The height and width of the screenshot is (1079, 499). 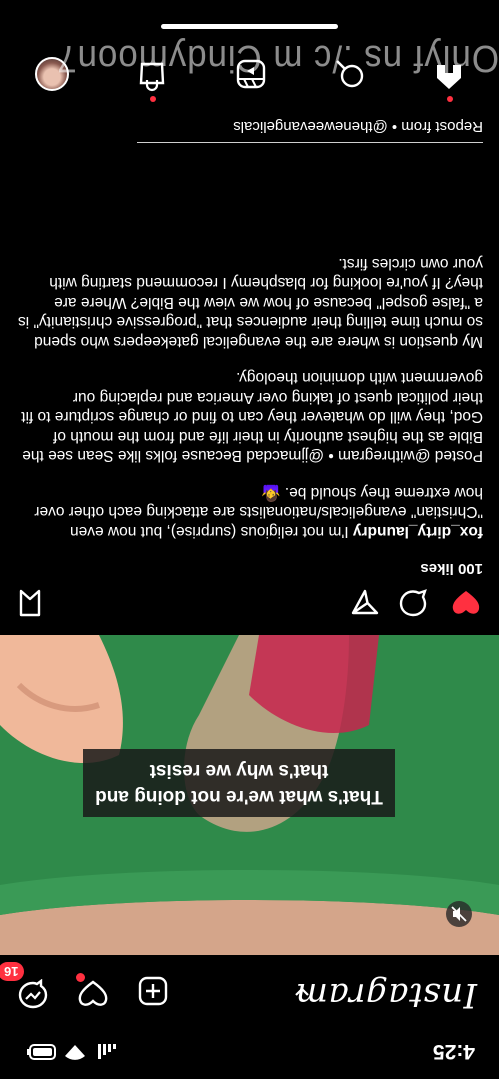 I want to click on home-dot, so click(x=450, y=99).